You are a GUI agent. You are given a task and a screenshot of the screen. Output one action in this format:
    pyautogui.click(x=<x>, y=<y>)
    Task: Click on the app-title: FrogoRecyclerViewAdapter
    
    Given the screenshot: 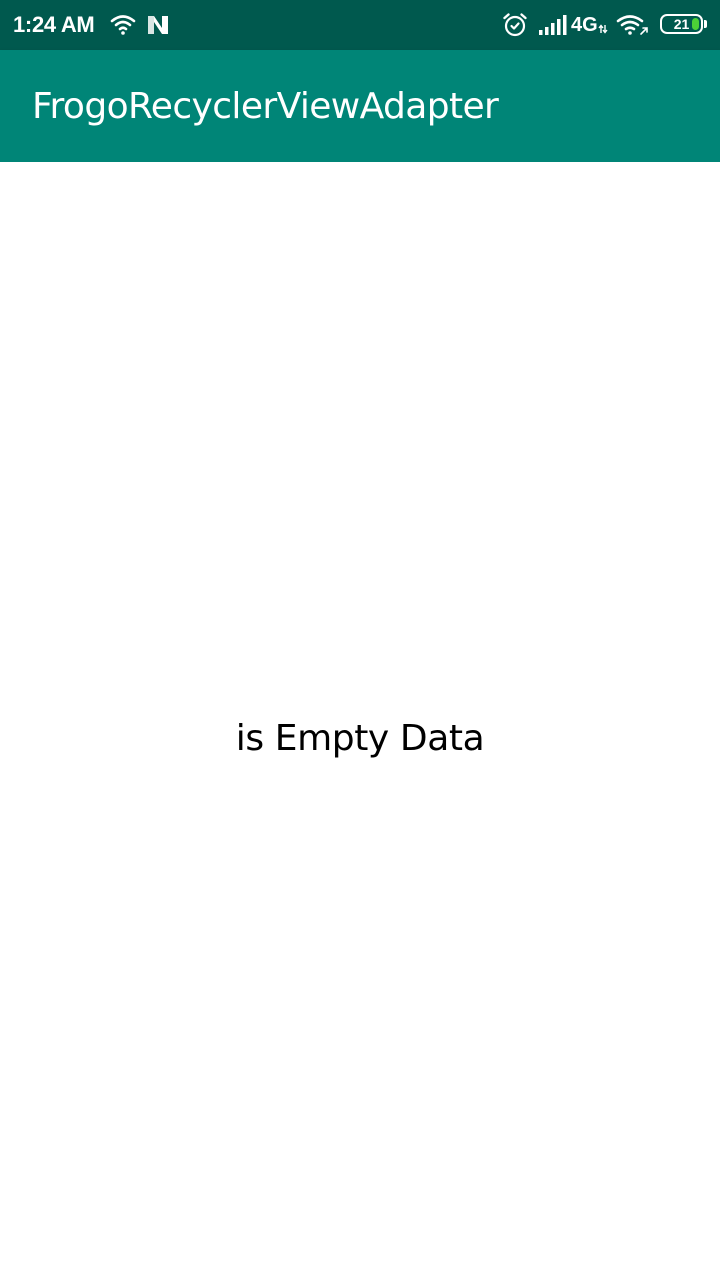 What is the action you would take?
    pyautogui.click(x=265, y=106)
    